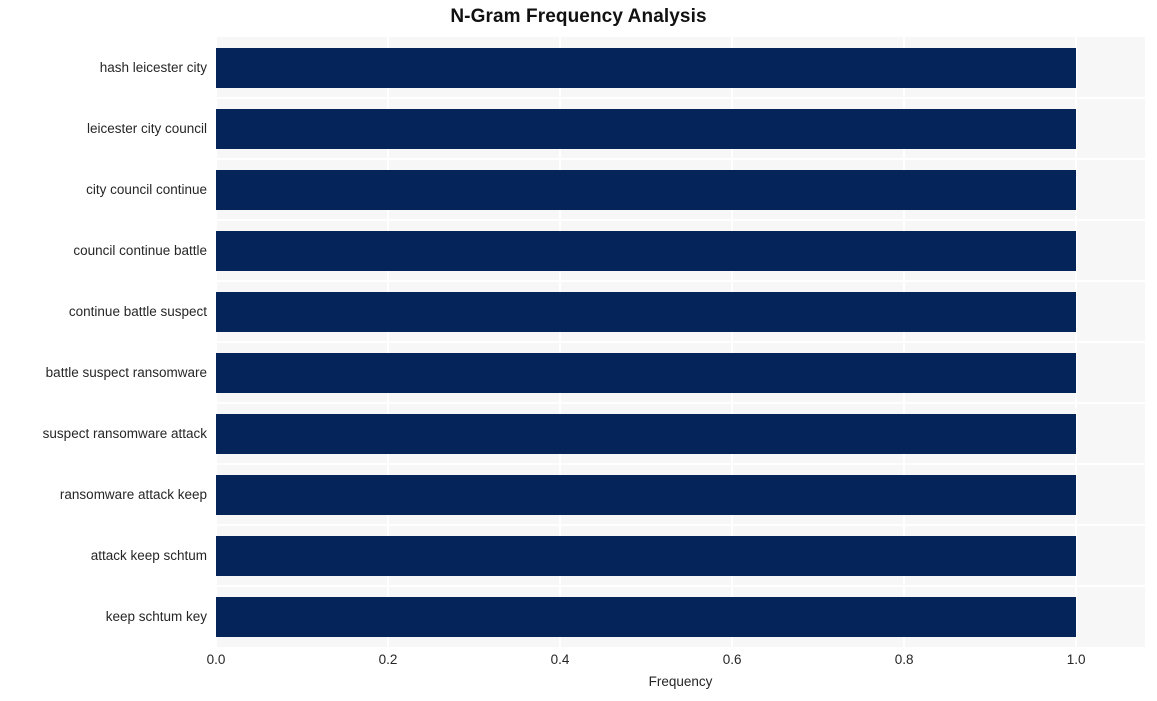 This screenshot has width=1157, height=701. Describe the element at coordinates (140, 250) in the screenshot. I see `y-axis-tick-label: council continue battle` at that location.